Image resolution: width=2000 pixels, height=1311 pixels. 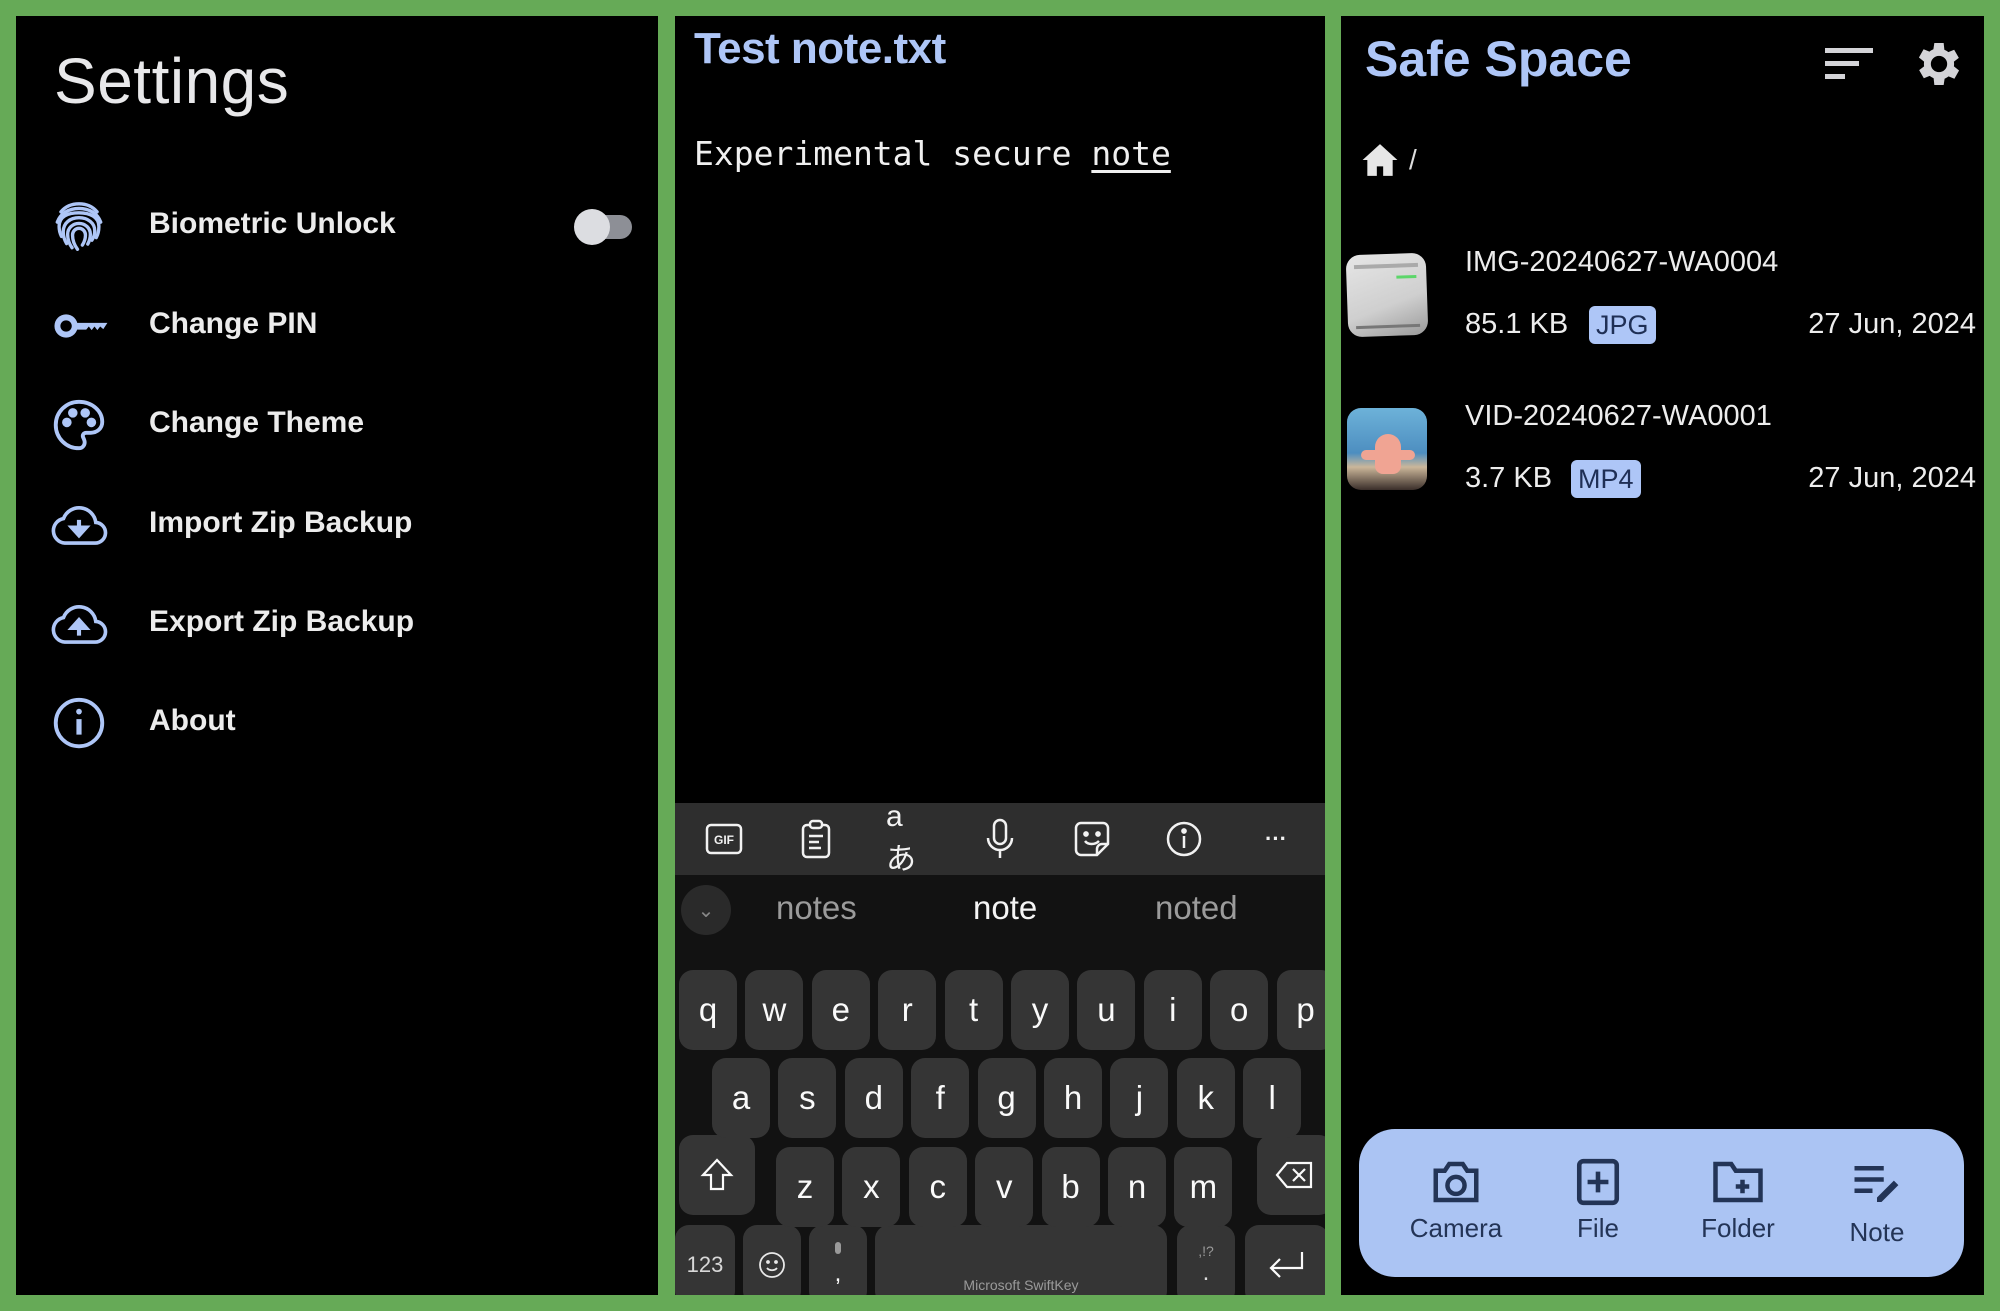 I want to click on key-t: t, so click(x=973, y=1010).